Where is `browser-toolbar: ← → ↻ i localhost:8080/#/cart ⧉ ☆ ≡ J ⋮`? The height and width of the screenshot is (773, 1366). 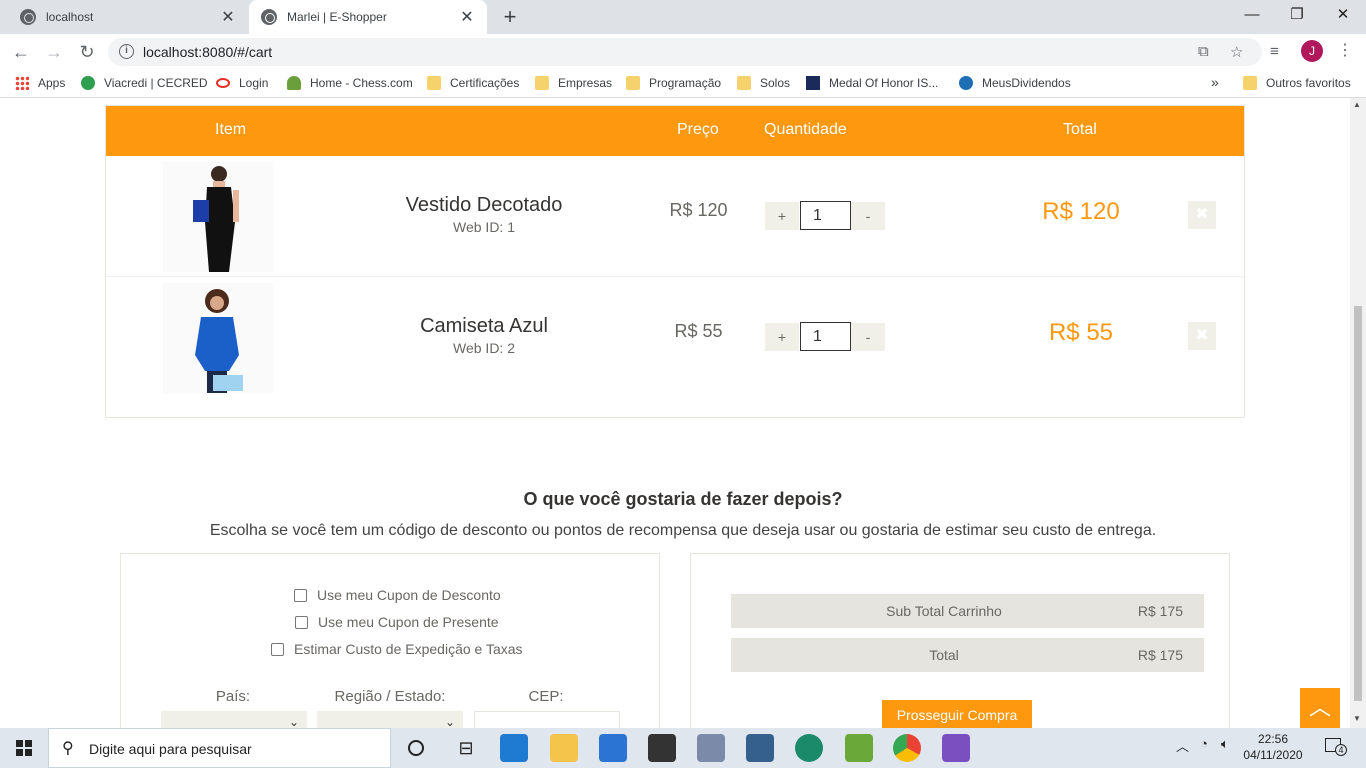
browser-toolbar: ← → ↻ i localhost:8080/#/cart ⧉ ☆ ≡ J ⋮ is located at coordinates (683, 52).